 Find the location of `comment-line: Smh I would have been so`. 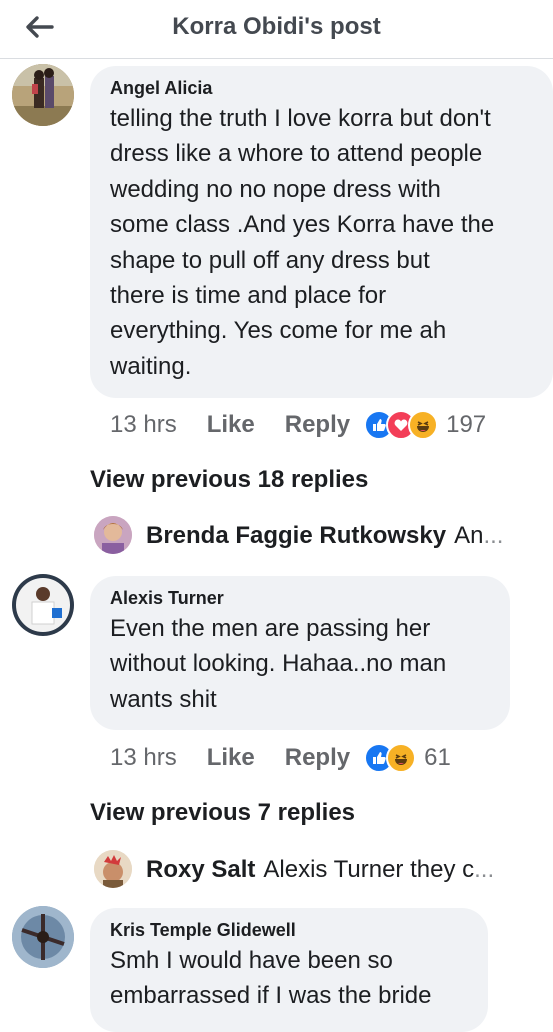

comment-line: Smh I would have been so is located at coordinates (251, 960).